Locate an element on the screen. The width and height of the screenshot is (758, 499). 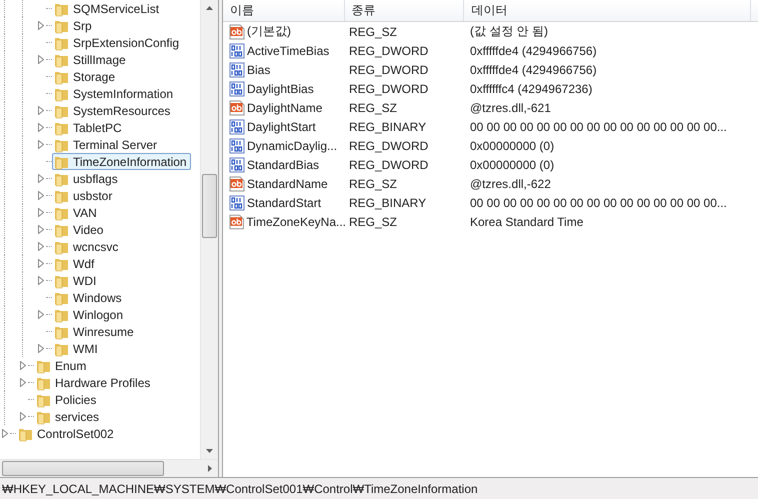
tree-item: Policies is located at coordinates (67, 399).